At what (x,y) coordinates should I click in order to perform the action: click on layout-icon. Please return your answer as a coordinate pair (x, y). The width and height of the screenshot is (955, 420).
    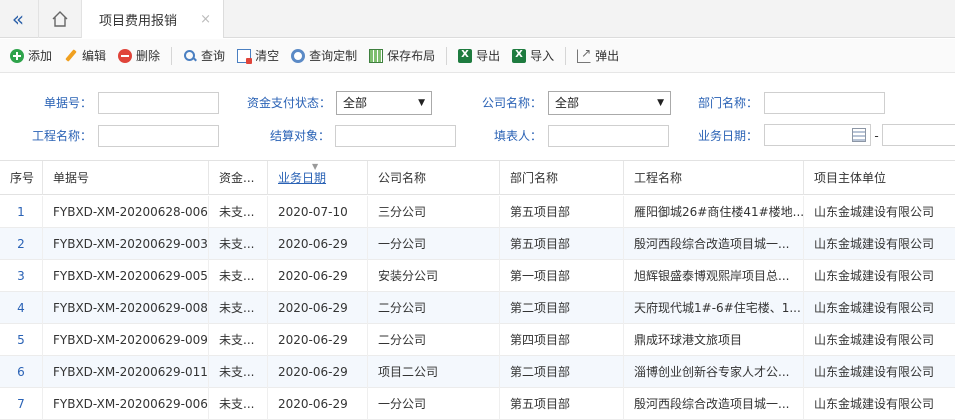
    Looking at the image, I should click on (376, 55).